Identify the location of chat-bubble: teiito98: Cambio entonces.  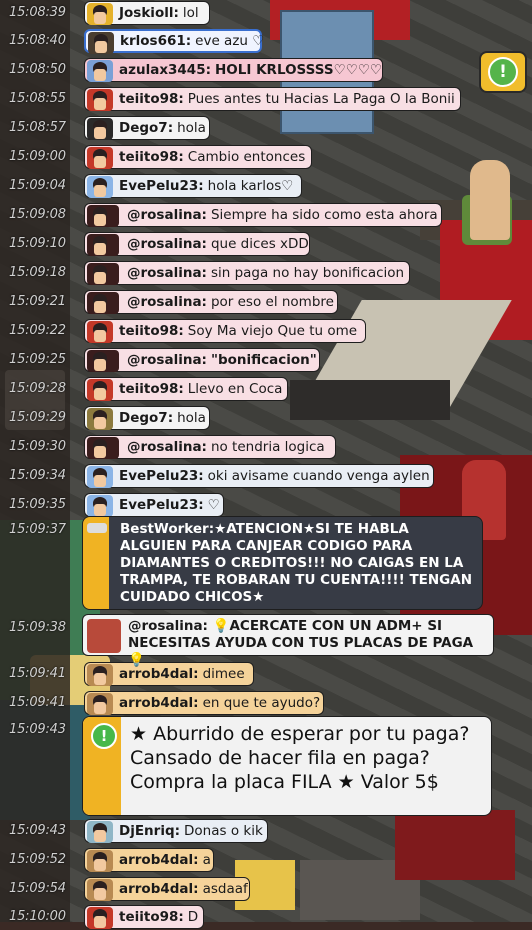
(198, 157).